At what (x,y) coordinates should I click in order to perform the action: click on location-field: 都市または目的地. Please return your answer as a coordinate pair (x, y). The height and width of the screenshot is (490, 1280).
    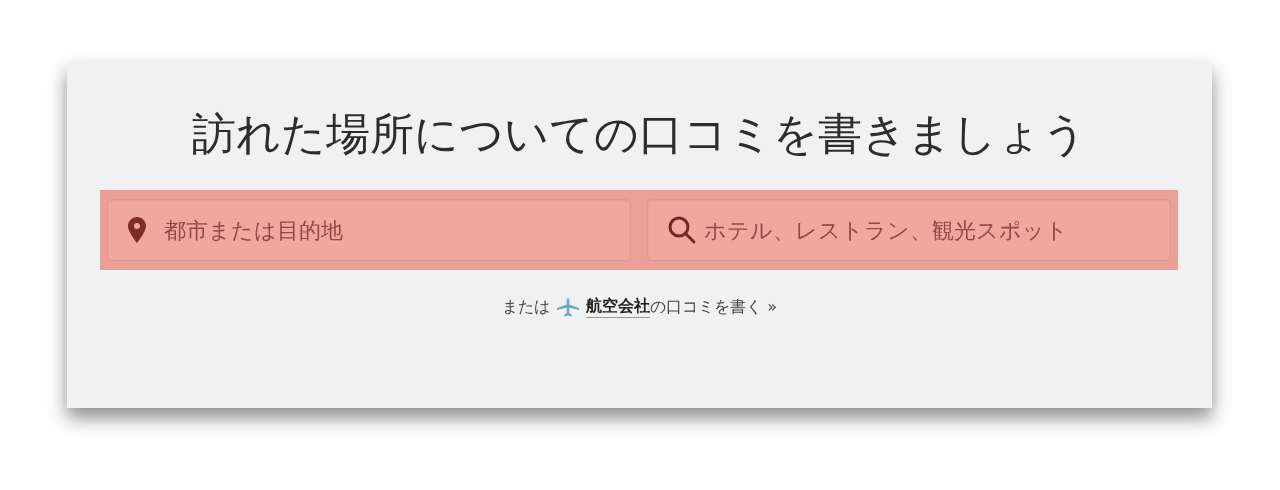
    Looking at the image, I should click on (369, 230).